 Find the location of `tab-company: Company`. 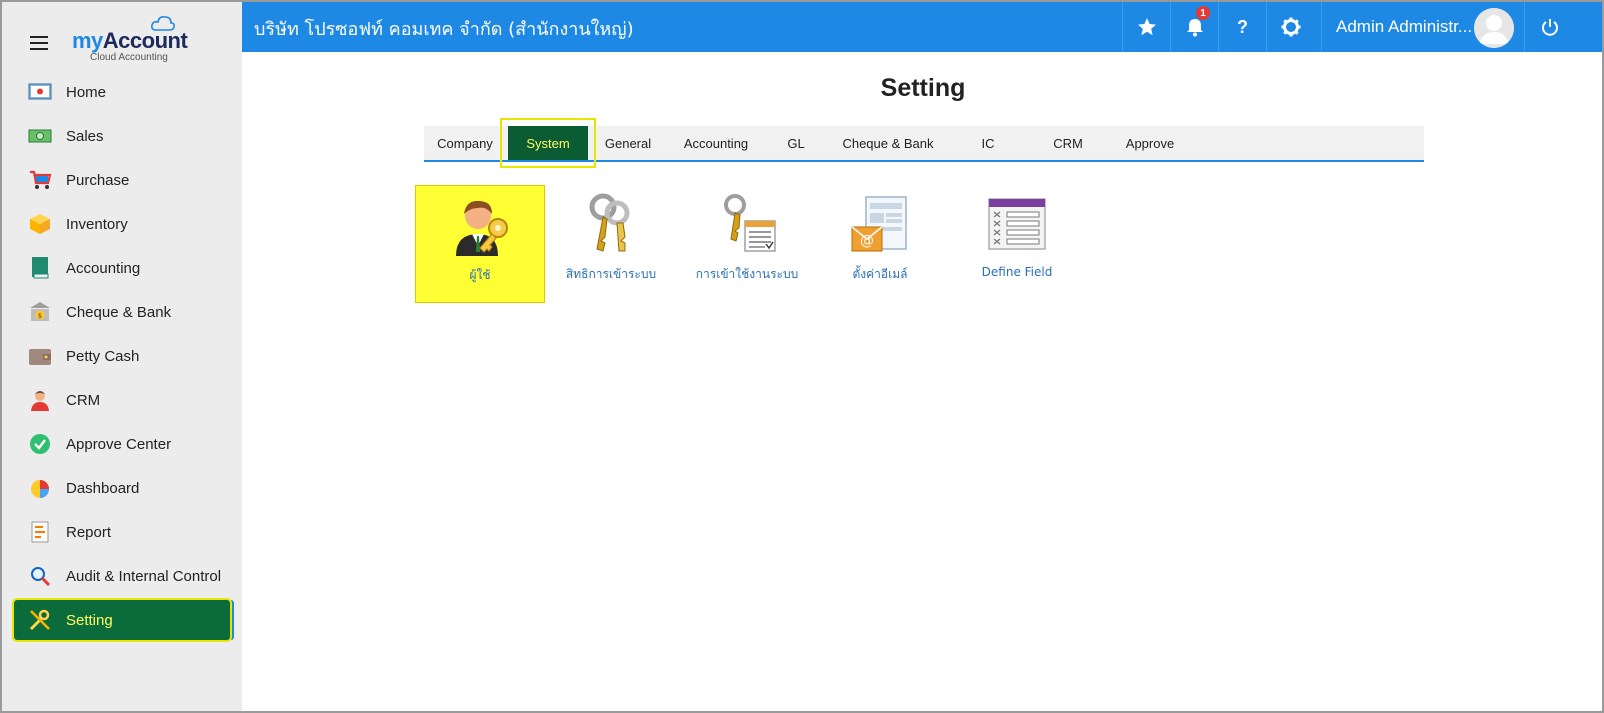

tab-company: Company is located at coordinates (465, 143).